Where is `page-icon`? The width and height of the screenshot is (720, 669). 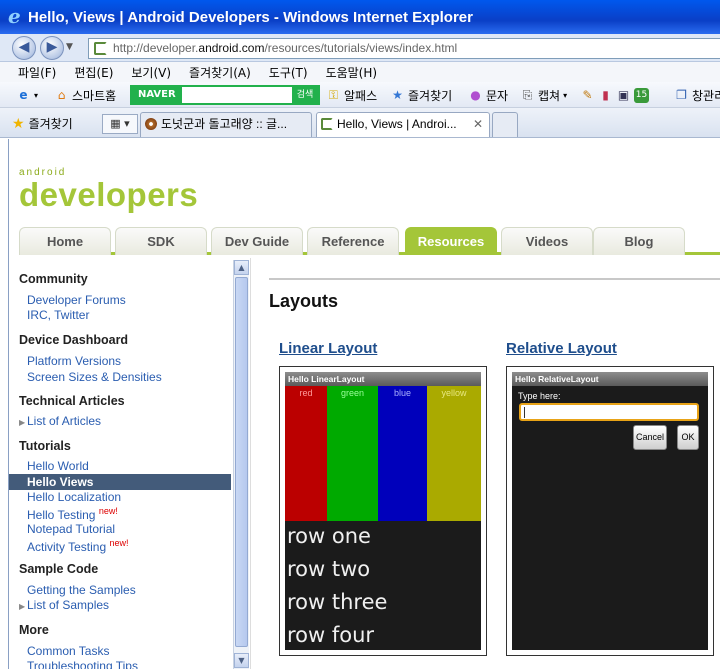
page-icon is located at coordinates (100, 48).